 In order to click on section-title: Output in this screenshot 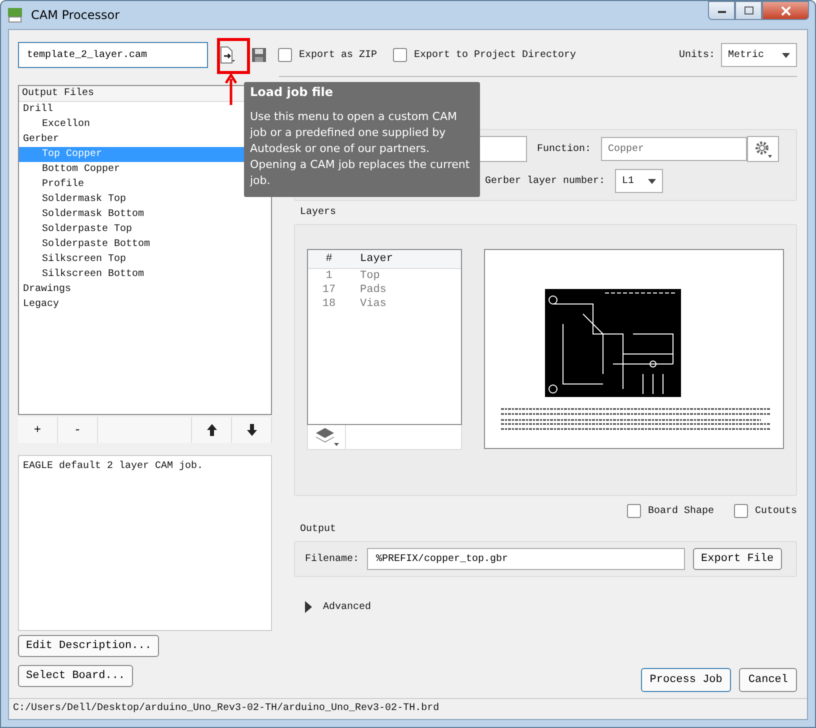, I will do `click(319, 529)`.